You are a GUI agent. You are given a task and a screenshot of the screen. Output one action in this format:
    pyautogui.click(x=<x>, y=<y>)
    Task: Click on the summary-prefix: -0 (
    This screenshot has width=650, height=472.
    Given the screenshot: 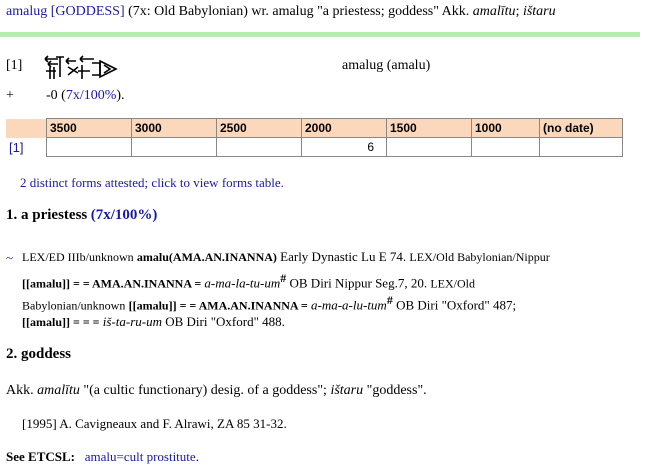 What is the action you would take?
    pyautogui.click(x=56, y=95)
    